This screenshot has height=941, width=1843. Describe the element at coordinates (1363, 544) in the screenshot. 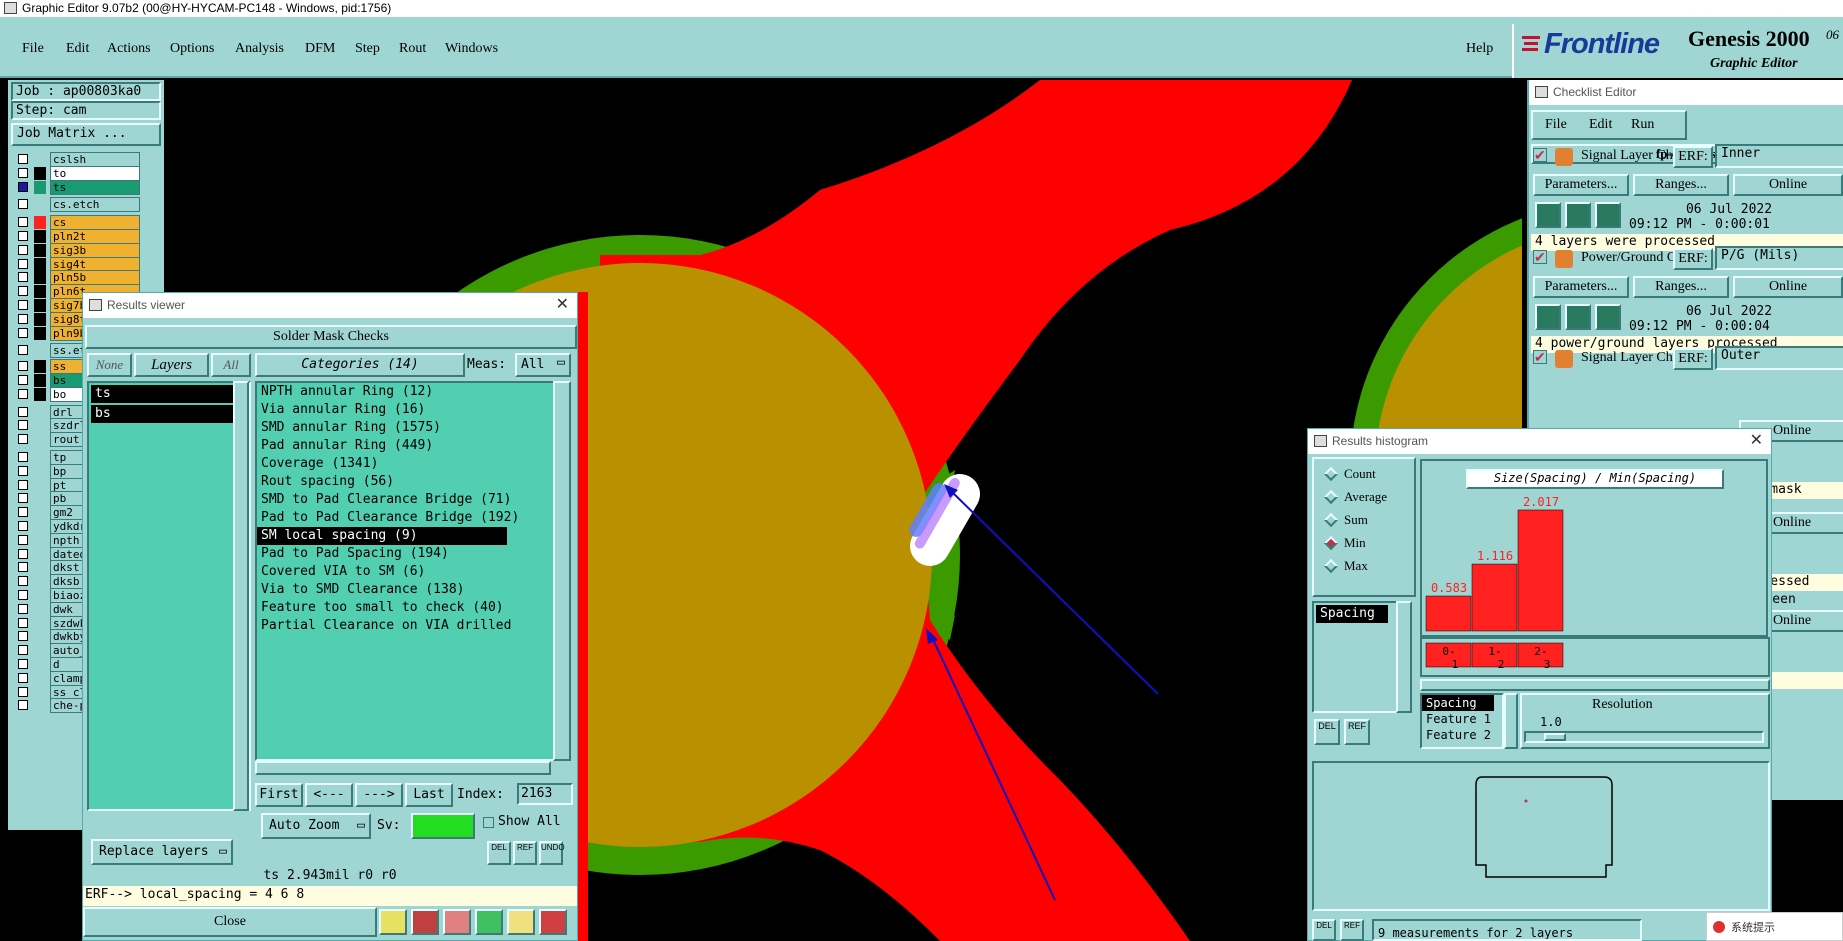

I see `mode-radio-min: Min` at that location.